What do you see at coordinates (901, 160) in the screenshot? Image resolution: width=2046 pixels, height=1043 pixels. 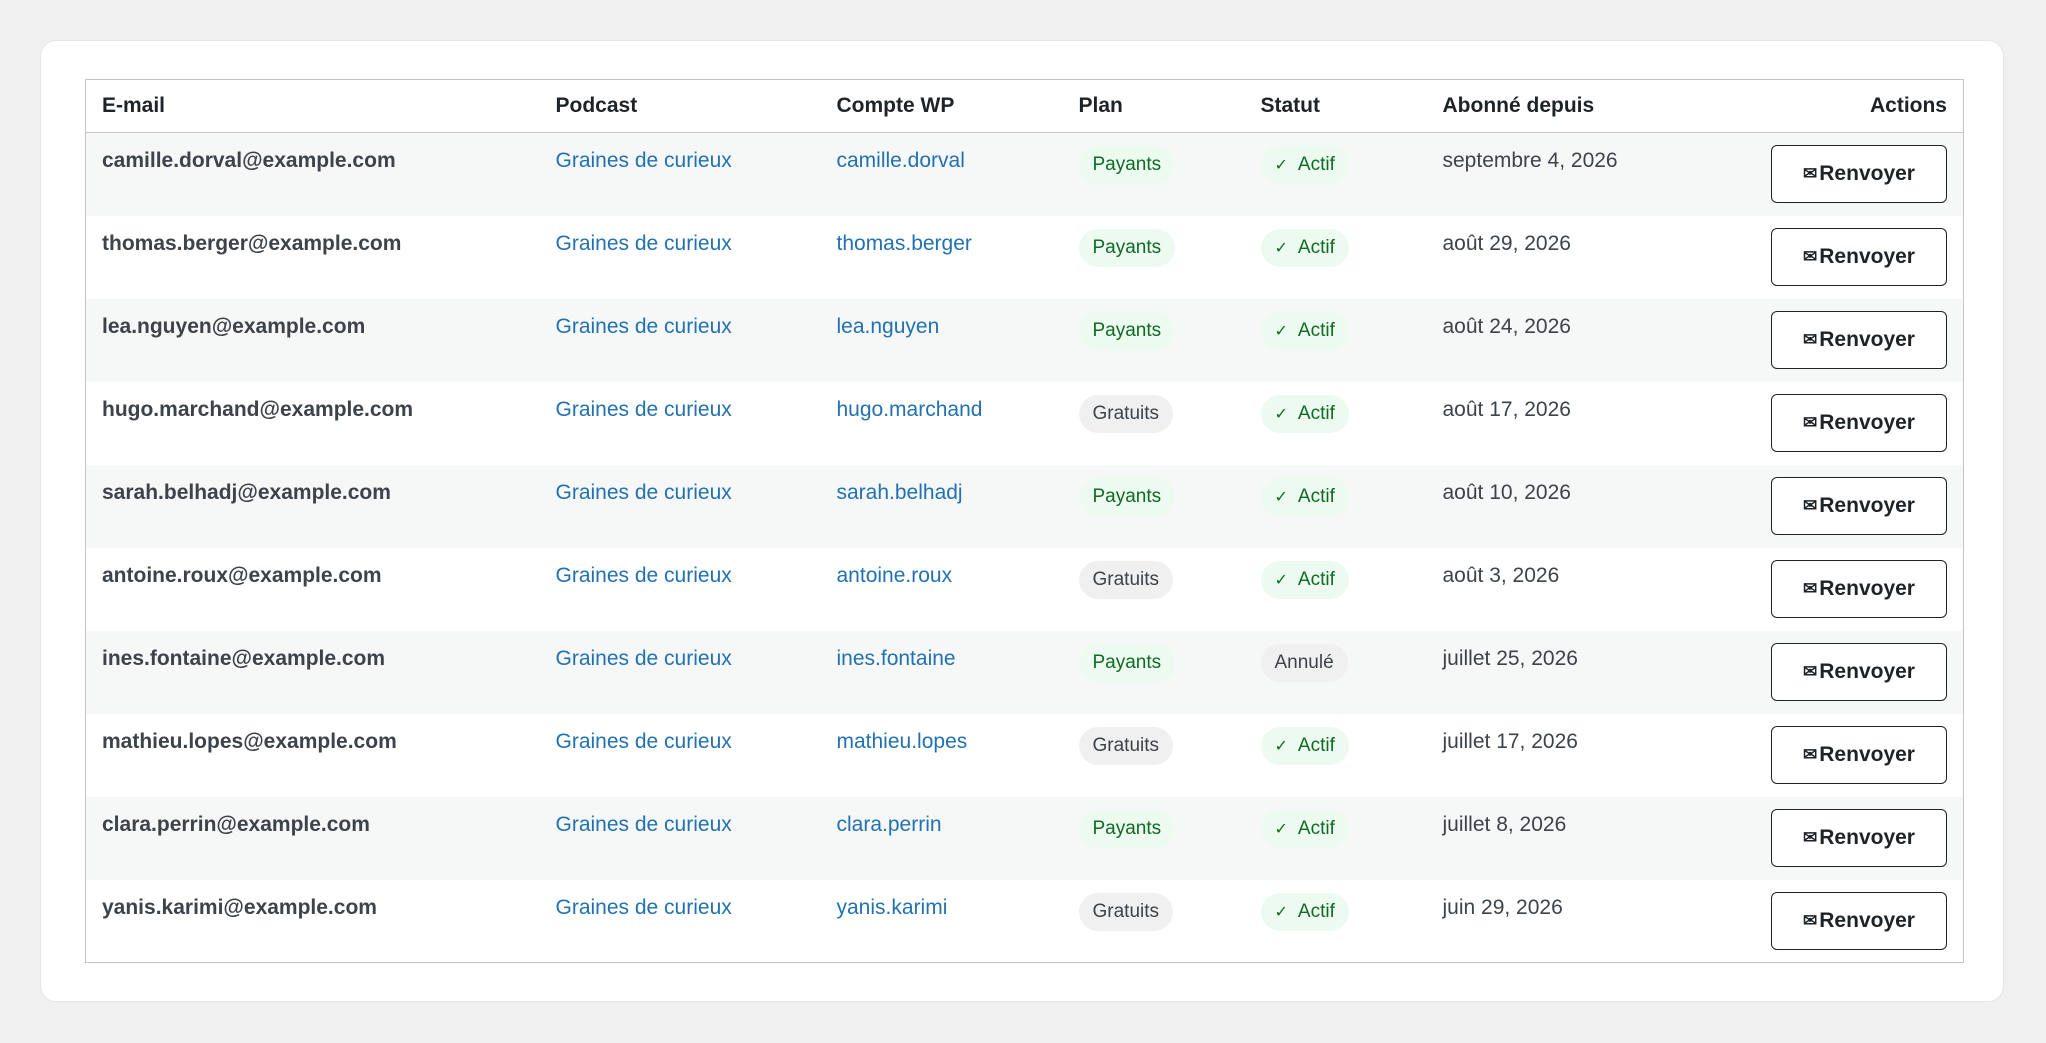 I see `wp-account-link: camille.dorval` at bounding box center [901, 160].